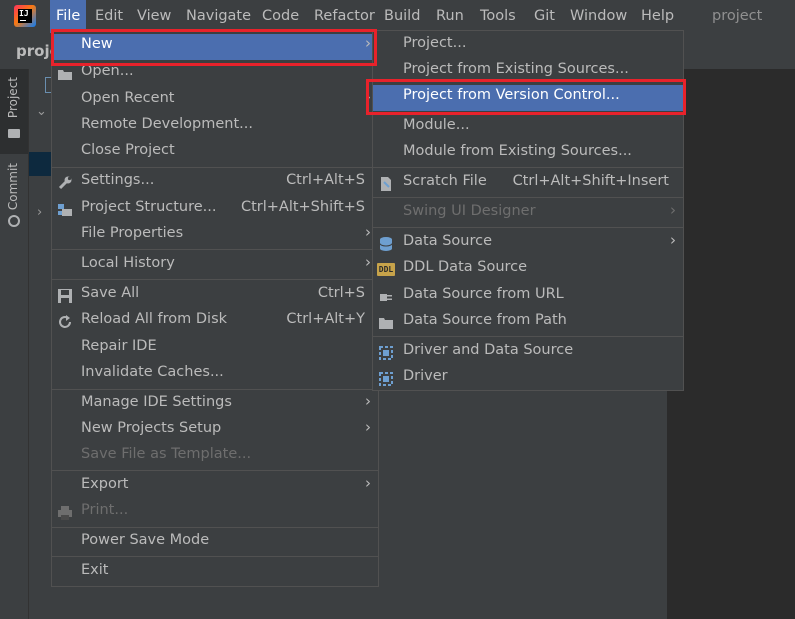  Describe the element at coordinates (215, 431) in the screenshot. I see `file-new-projects-setup: New Projects Setup ›` at that location.